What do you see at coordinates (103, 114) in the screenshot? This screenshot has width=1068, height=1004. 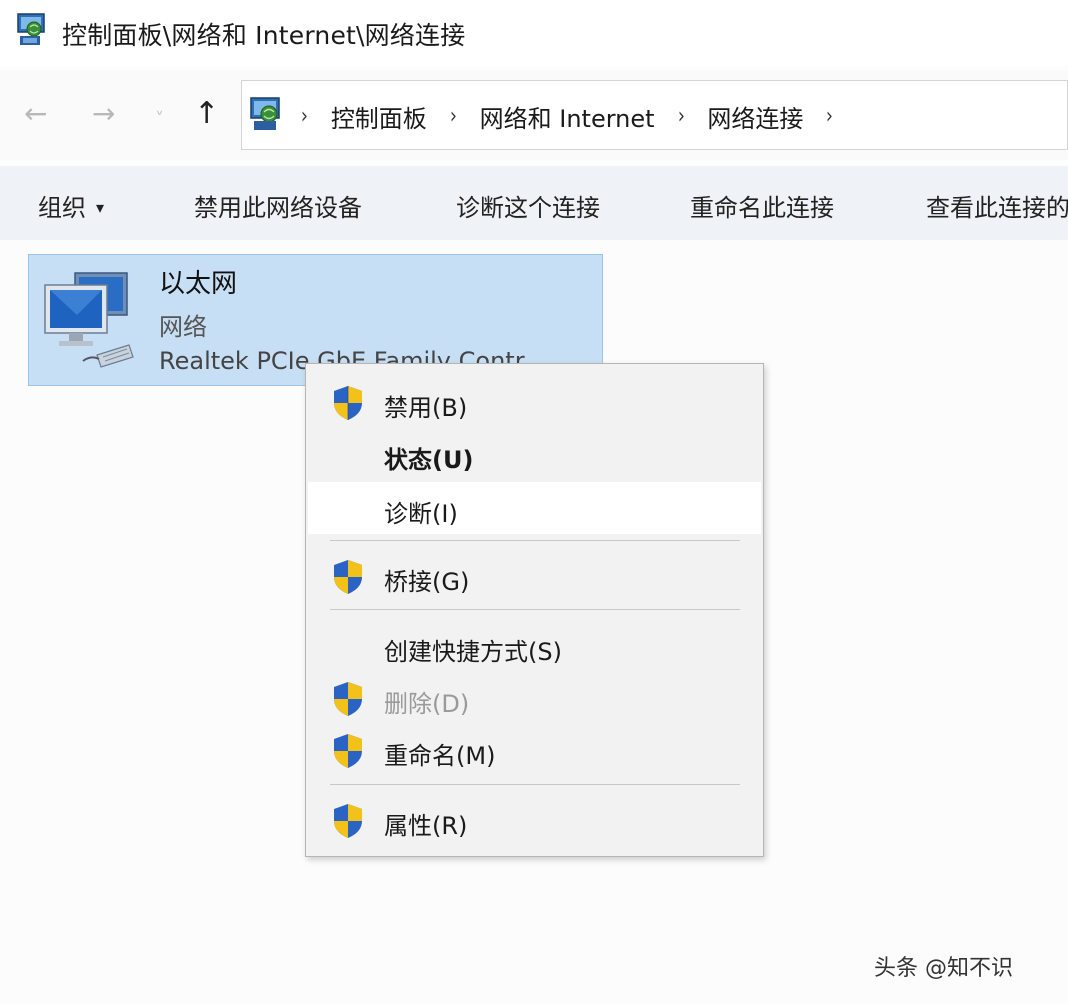 I see `forward-button: →` at bounding box center [103, 114].